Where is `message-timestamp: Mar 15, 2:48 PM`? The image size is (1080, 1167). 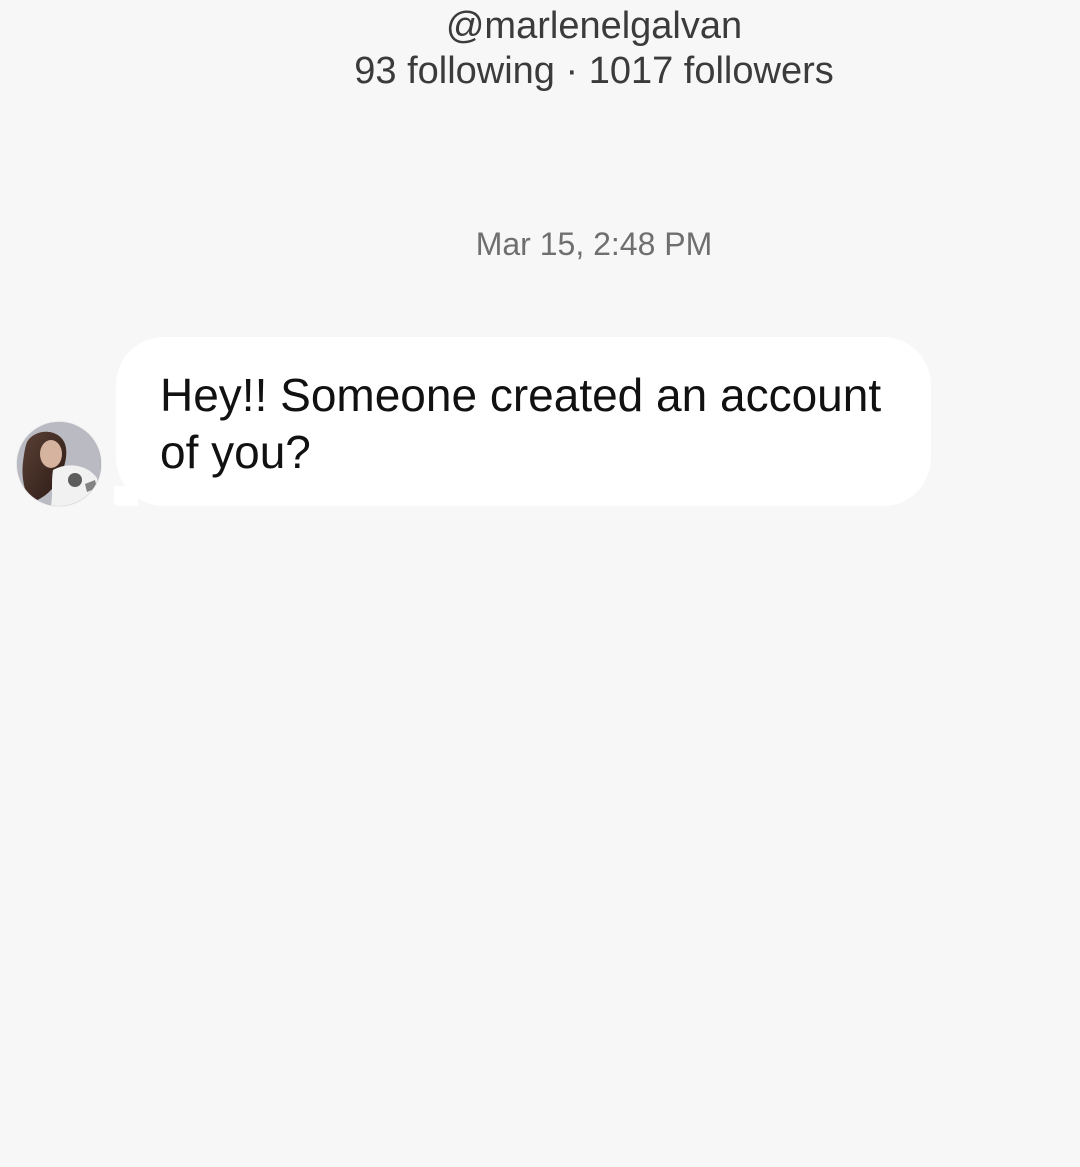
message-timestamp: Mar 15, 2:48 PM is located at coordinates (594, 244).